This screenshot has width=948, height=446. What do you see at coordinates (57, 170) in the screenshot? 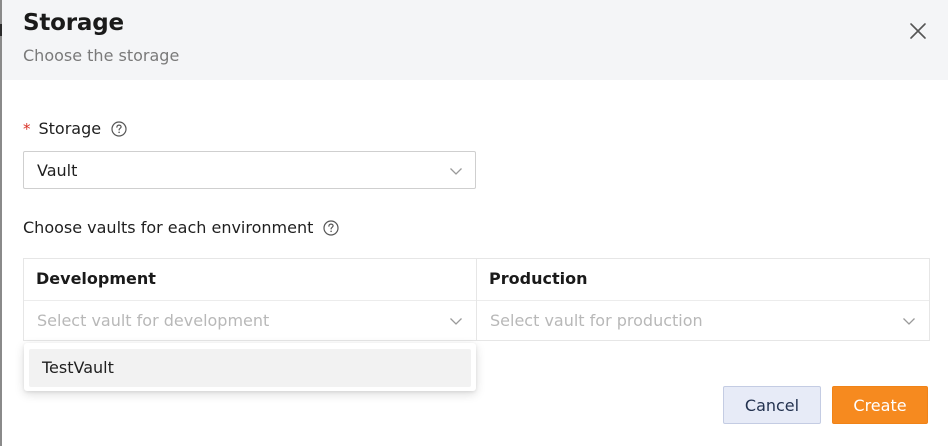
I see `storage-selected-value: Vault` at bounding box center [57, 170].